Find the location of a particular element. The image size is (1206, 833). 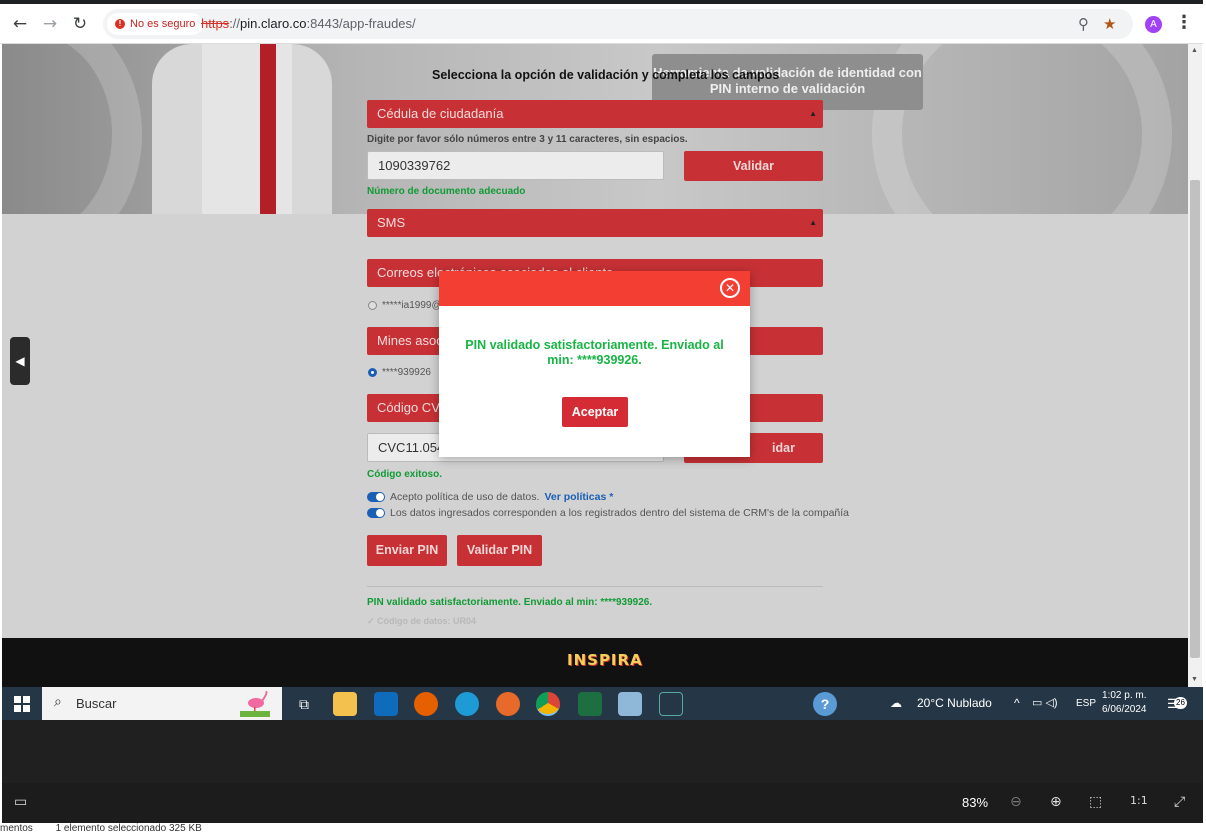

close-icon: ✕ is located at coordinates (730, 288).